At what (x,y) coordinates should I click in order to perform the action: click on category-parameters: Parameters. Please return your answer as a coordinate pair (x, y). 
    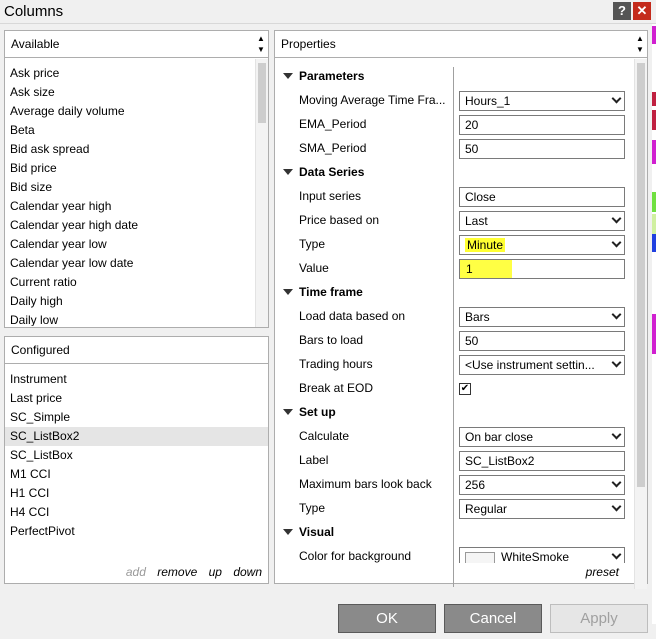
    Looking at the image, I should click on (453, 77).